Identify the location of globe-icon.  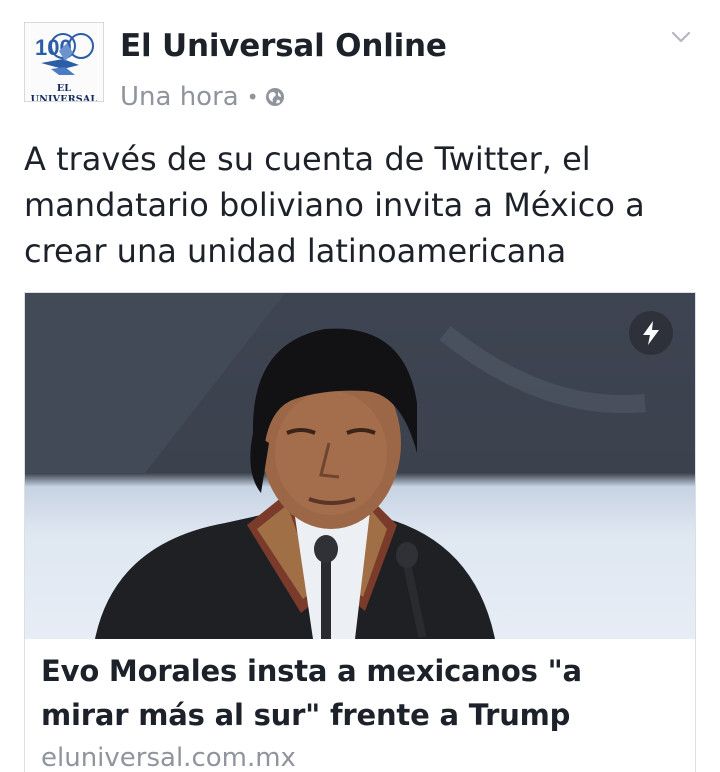
(275, 97).